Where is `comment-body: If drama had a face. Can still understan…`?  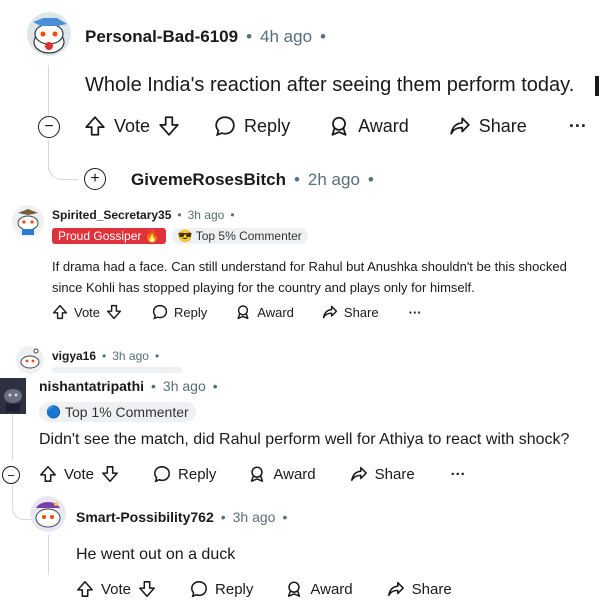 comment-body: If drama had a face. Can still understan… is located at coordinates (309, 277).